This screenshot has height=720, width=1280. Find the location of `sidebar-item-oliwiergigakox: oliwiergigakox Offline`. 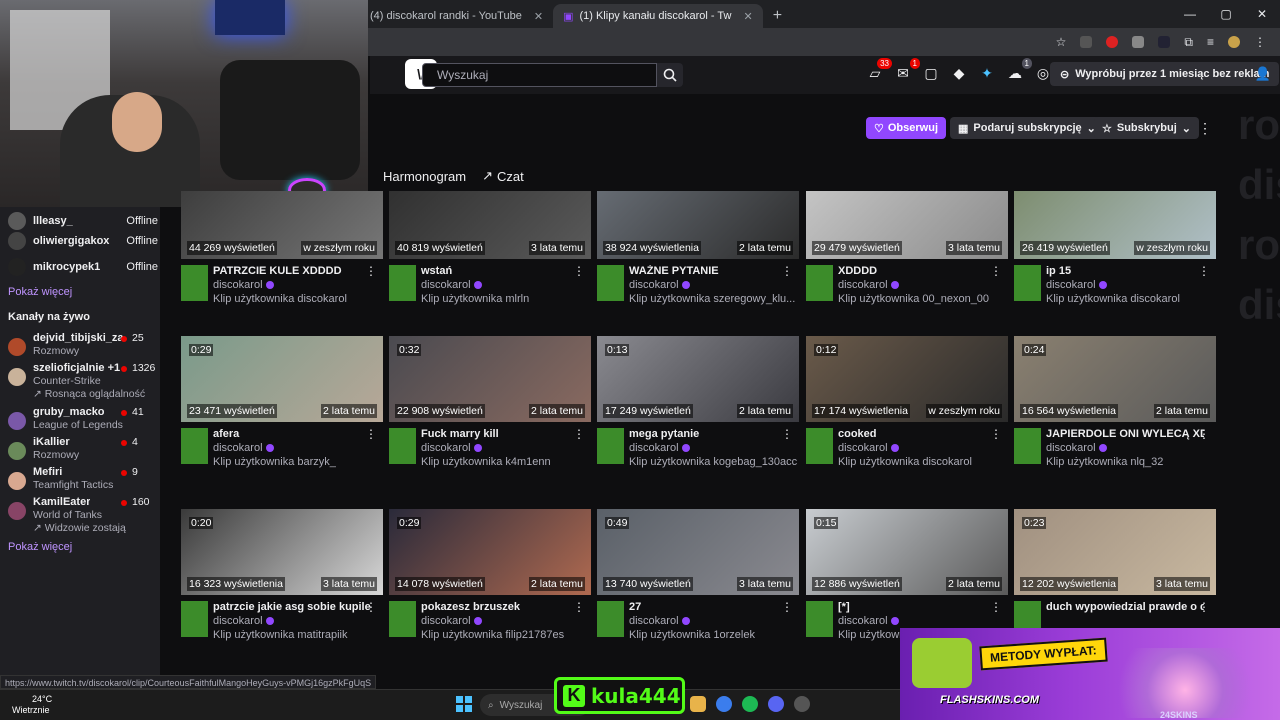

sidebar-item-oliwiergigakox: oliwiergigakox Offline is located at coordinates (83, 241).